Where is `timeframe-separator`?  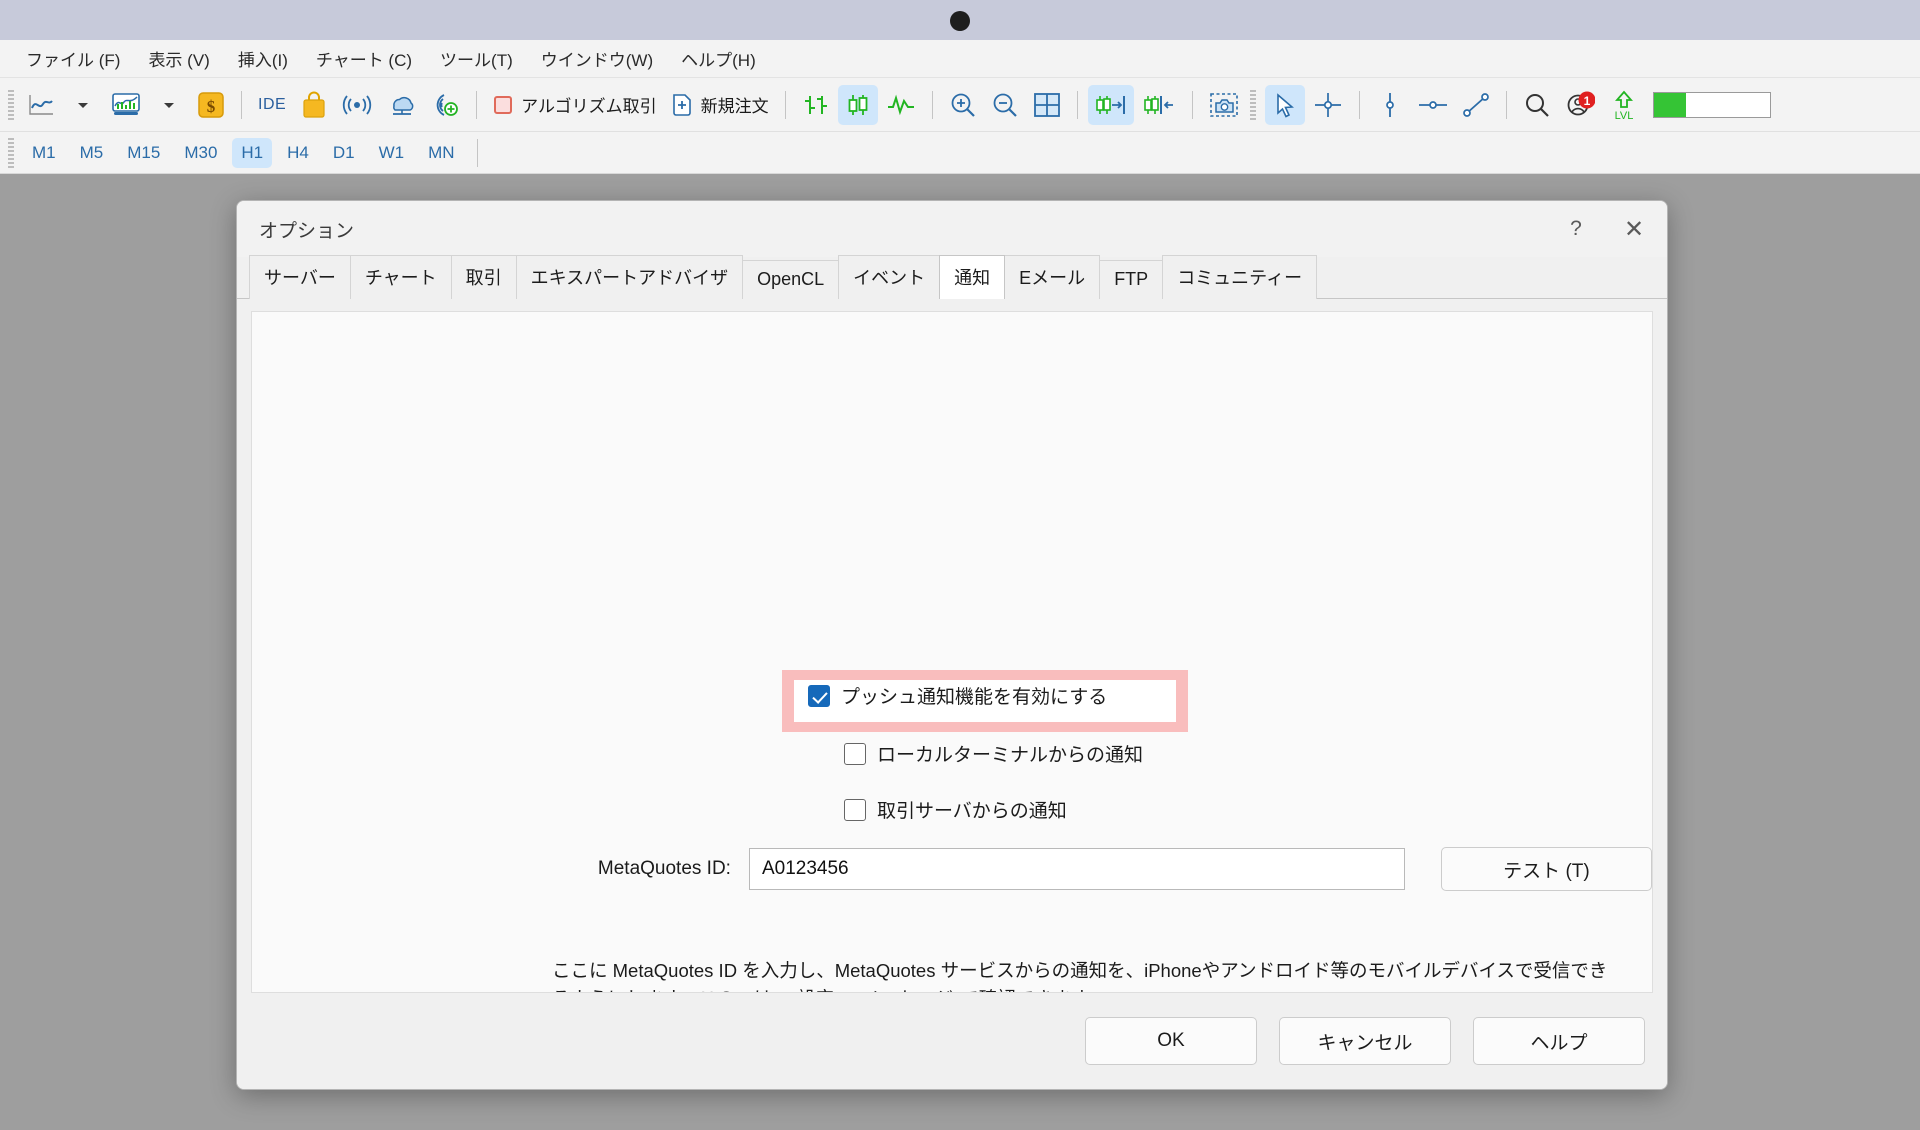
timeframe-separator is located at coordinates (477, 152).